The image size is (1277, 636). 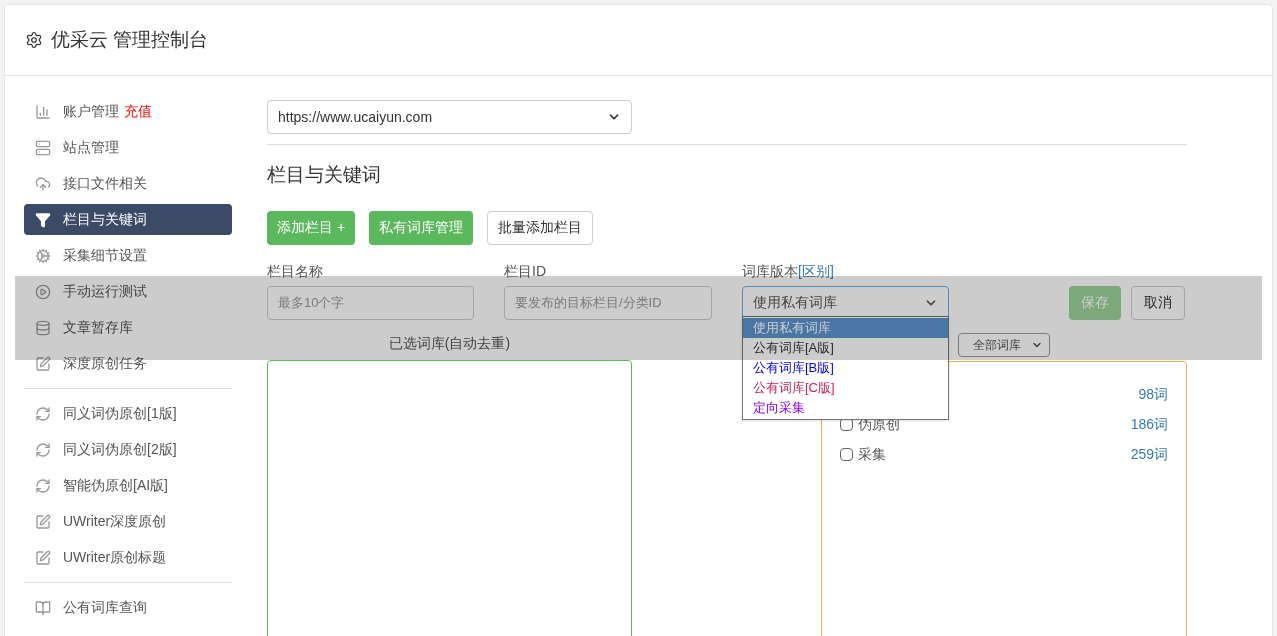 I want to click on recharge-link: 充值, so click(x=138, y=111).